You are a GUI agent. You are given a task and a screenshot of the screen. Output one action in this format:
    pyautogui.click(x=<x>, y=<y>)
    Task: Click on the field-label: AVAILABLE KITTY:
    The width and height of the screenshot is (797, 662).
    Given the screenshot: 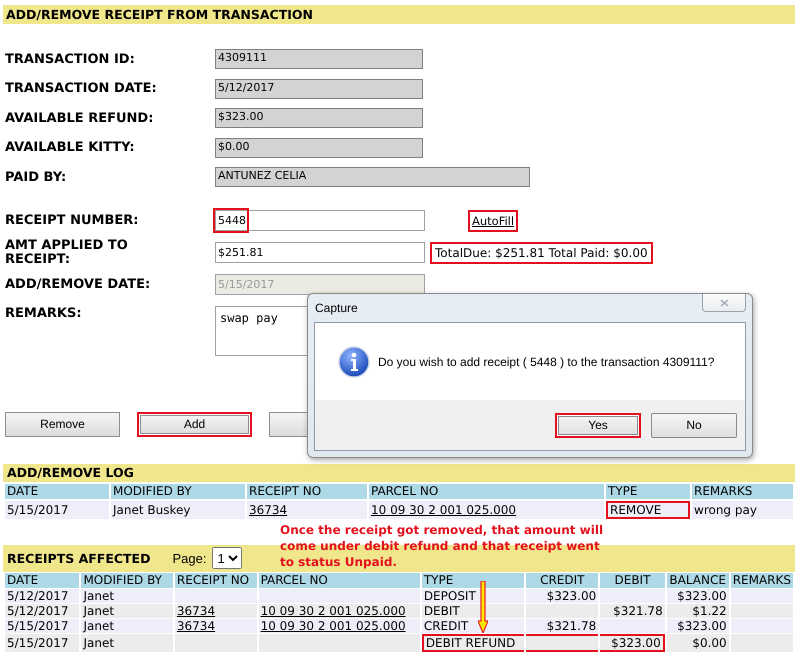 What is the action you would take?
    pyautogui.click(x=70, y=147)
    